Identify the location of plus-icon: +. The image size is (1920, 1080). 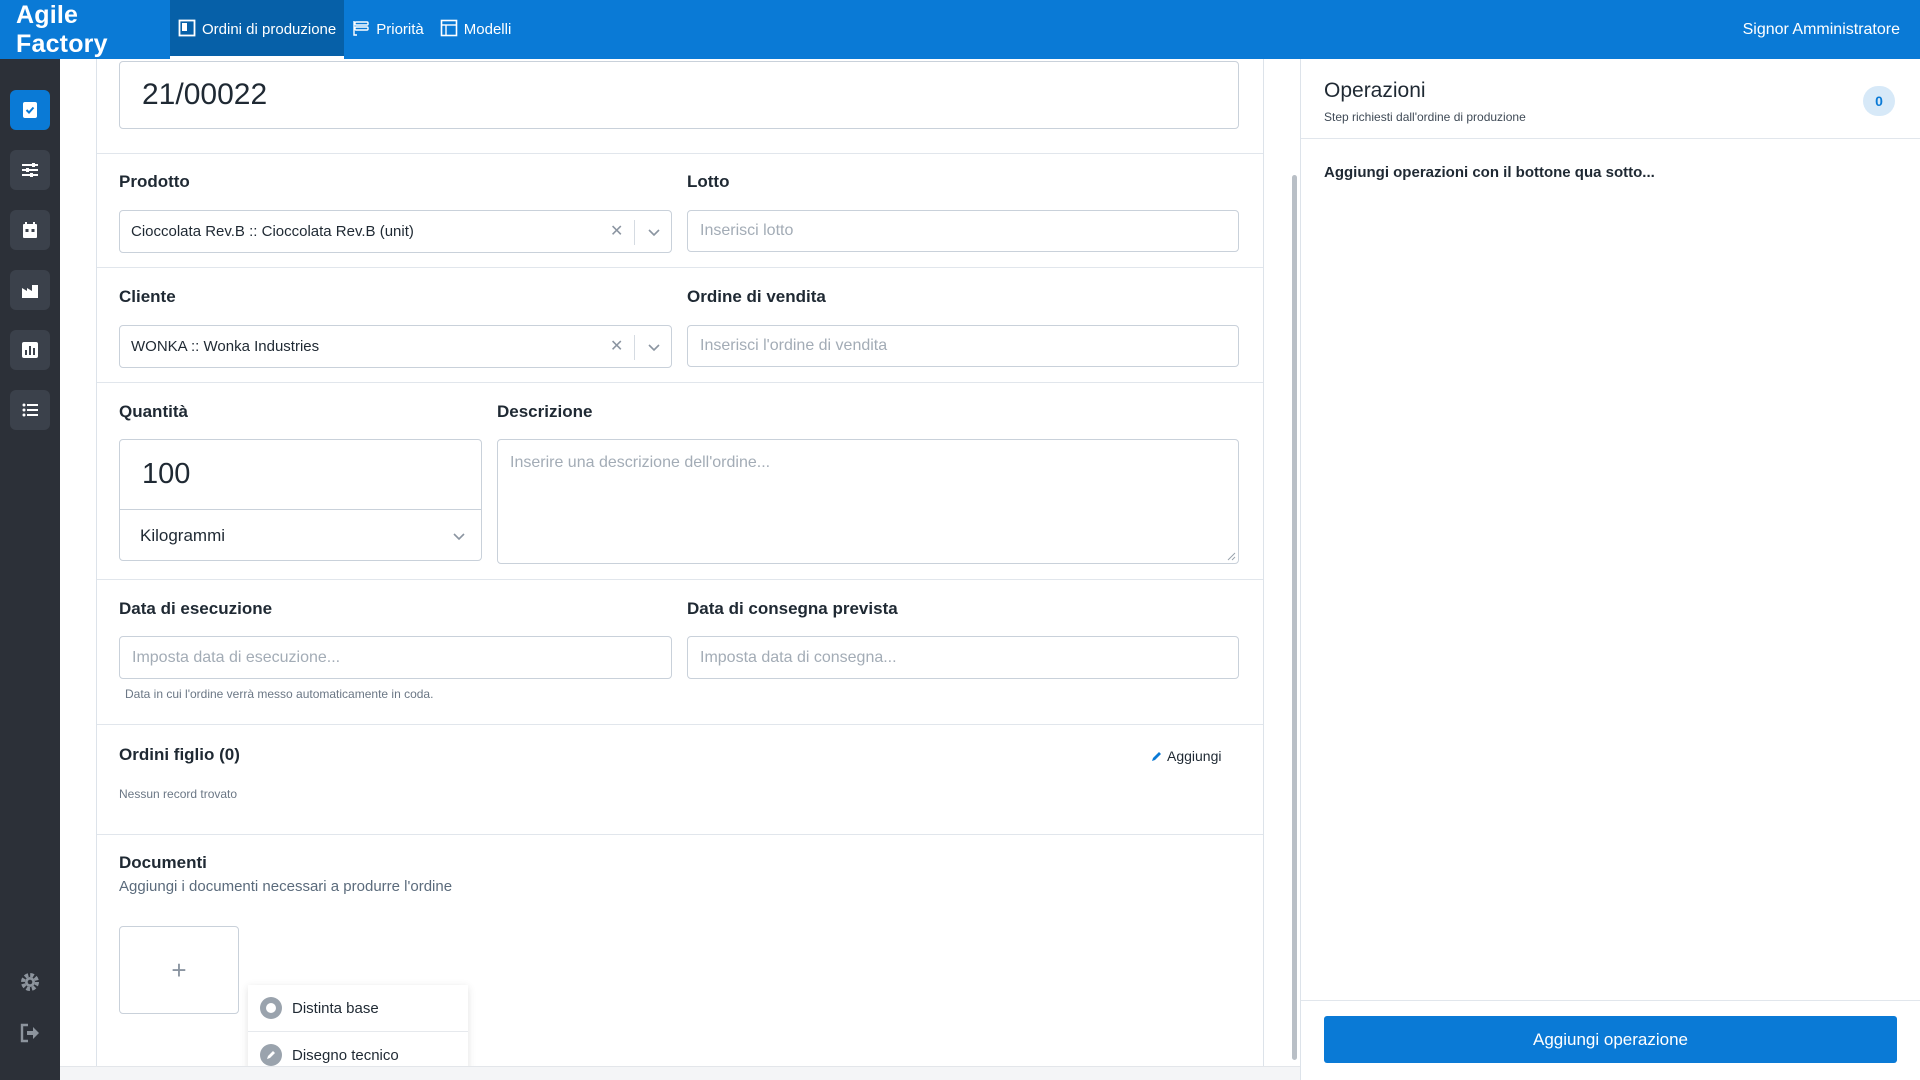
(179, 969).